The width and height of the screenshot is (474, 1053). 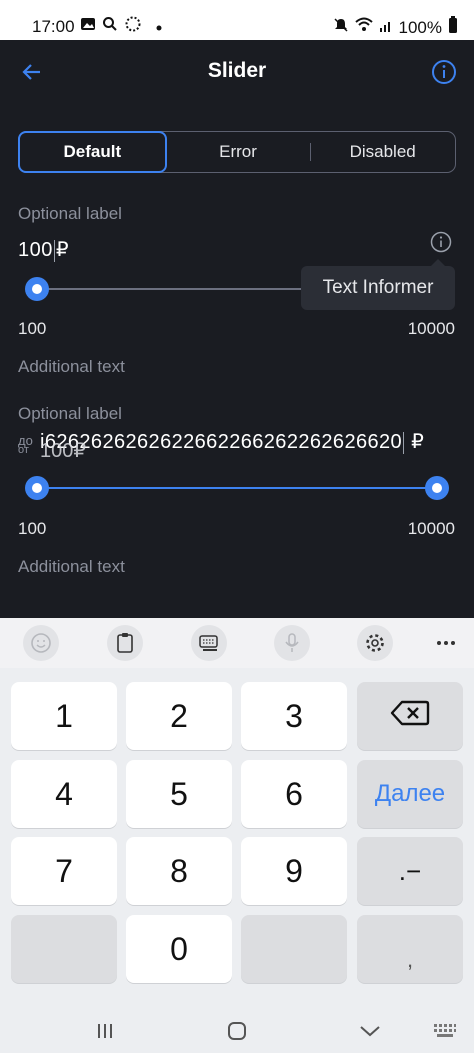 I want to click on slider2-under-number: 100, so click(x=57, y=451).